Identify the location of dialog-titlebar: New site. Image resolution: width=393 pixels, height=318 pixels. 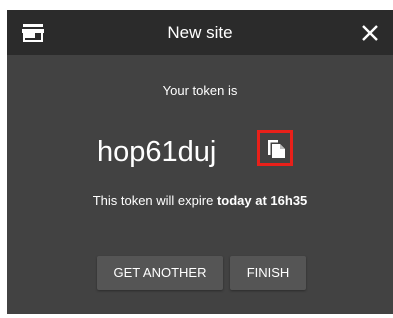
(200, 32).